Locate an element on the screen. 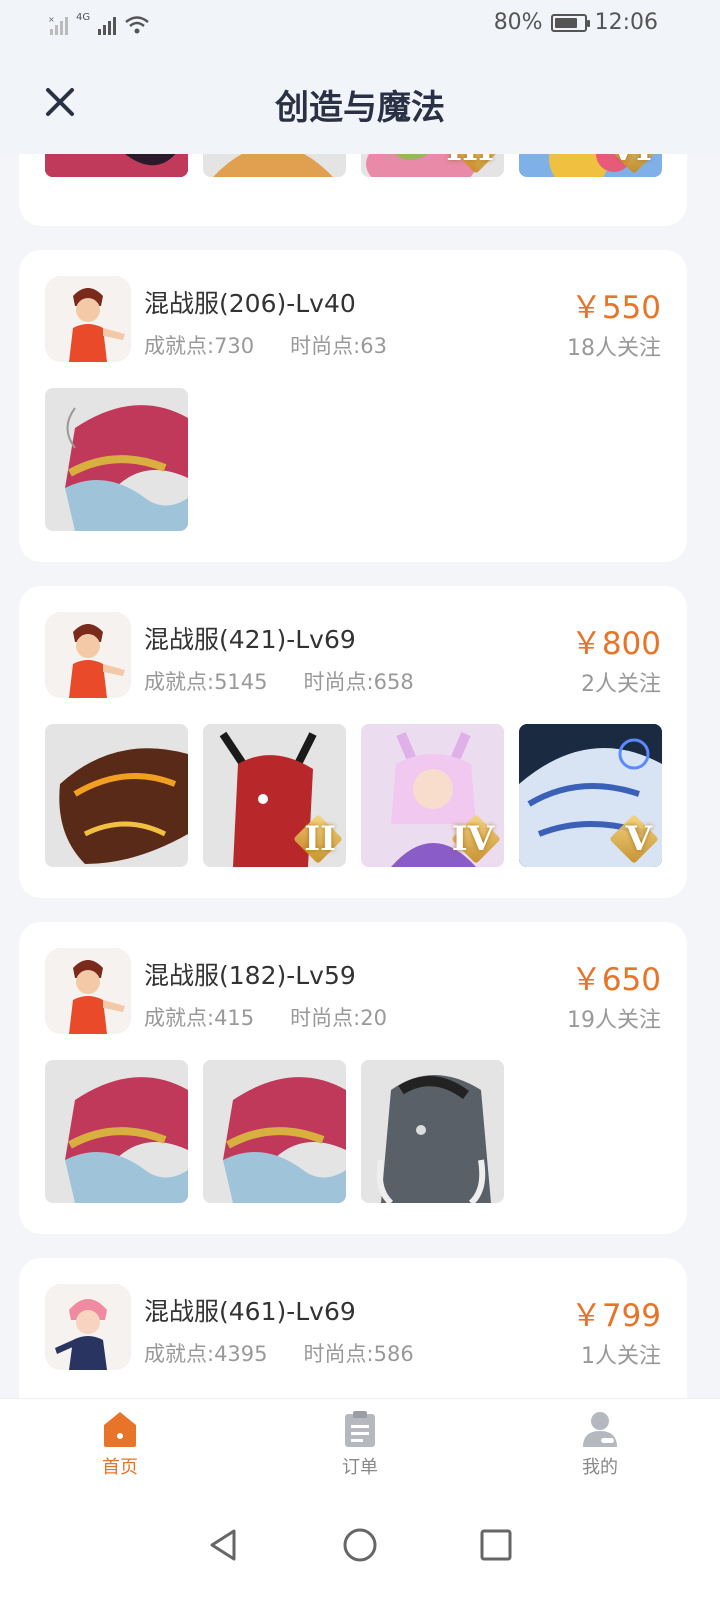 This screenshot has height=1600, width=720. tier-label: II is located at coordinates (320, 839).